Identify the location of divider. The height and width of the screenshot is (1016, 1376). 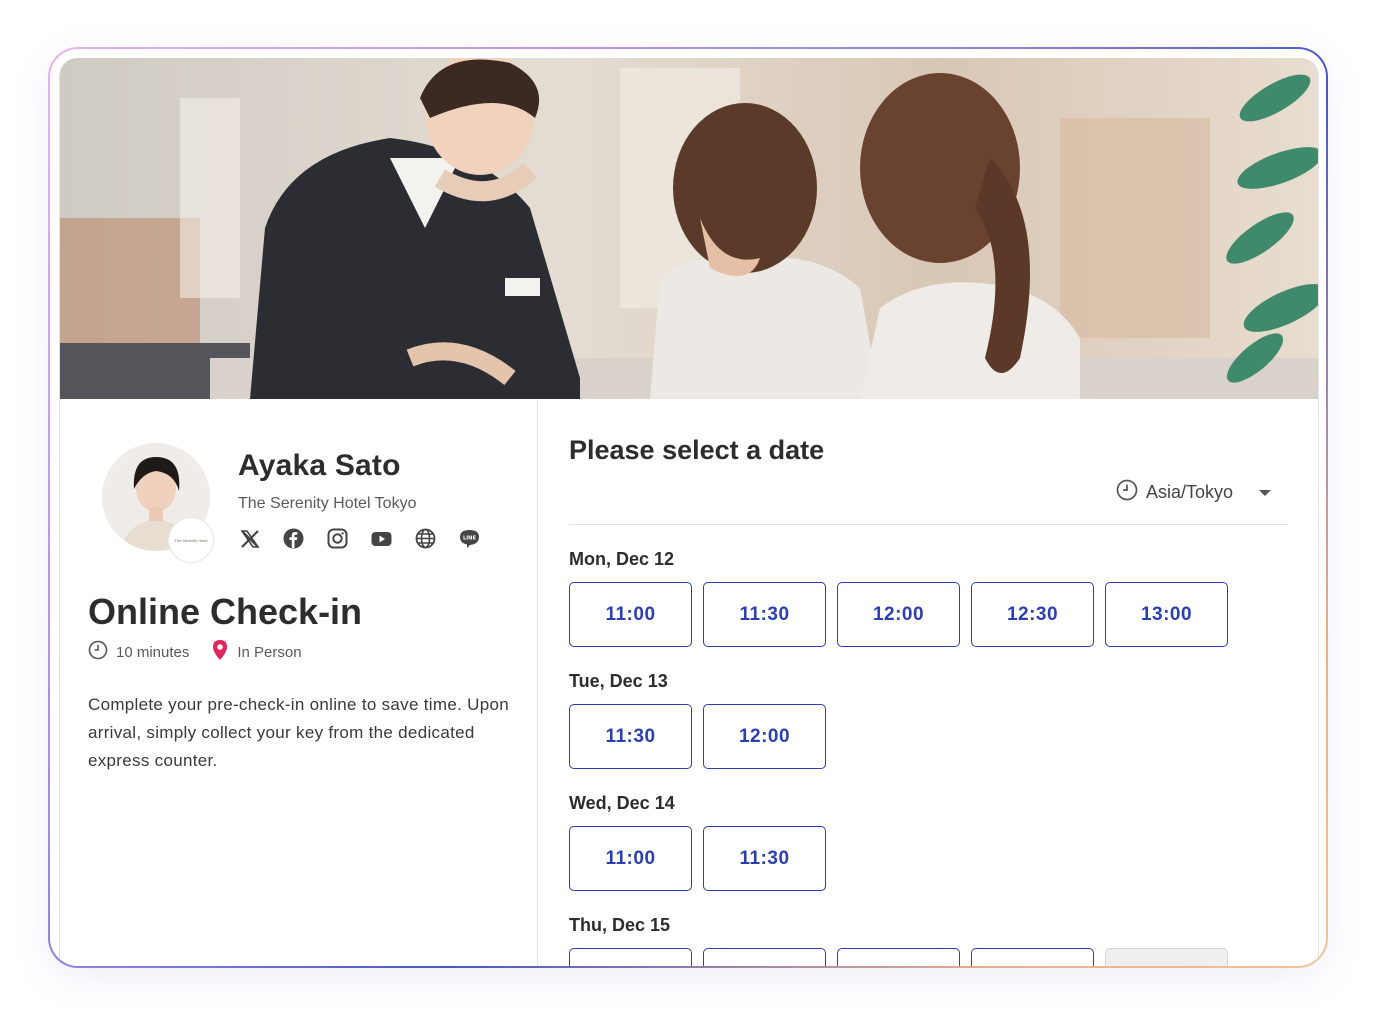
(928, 524).